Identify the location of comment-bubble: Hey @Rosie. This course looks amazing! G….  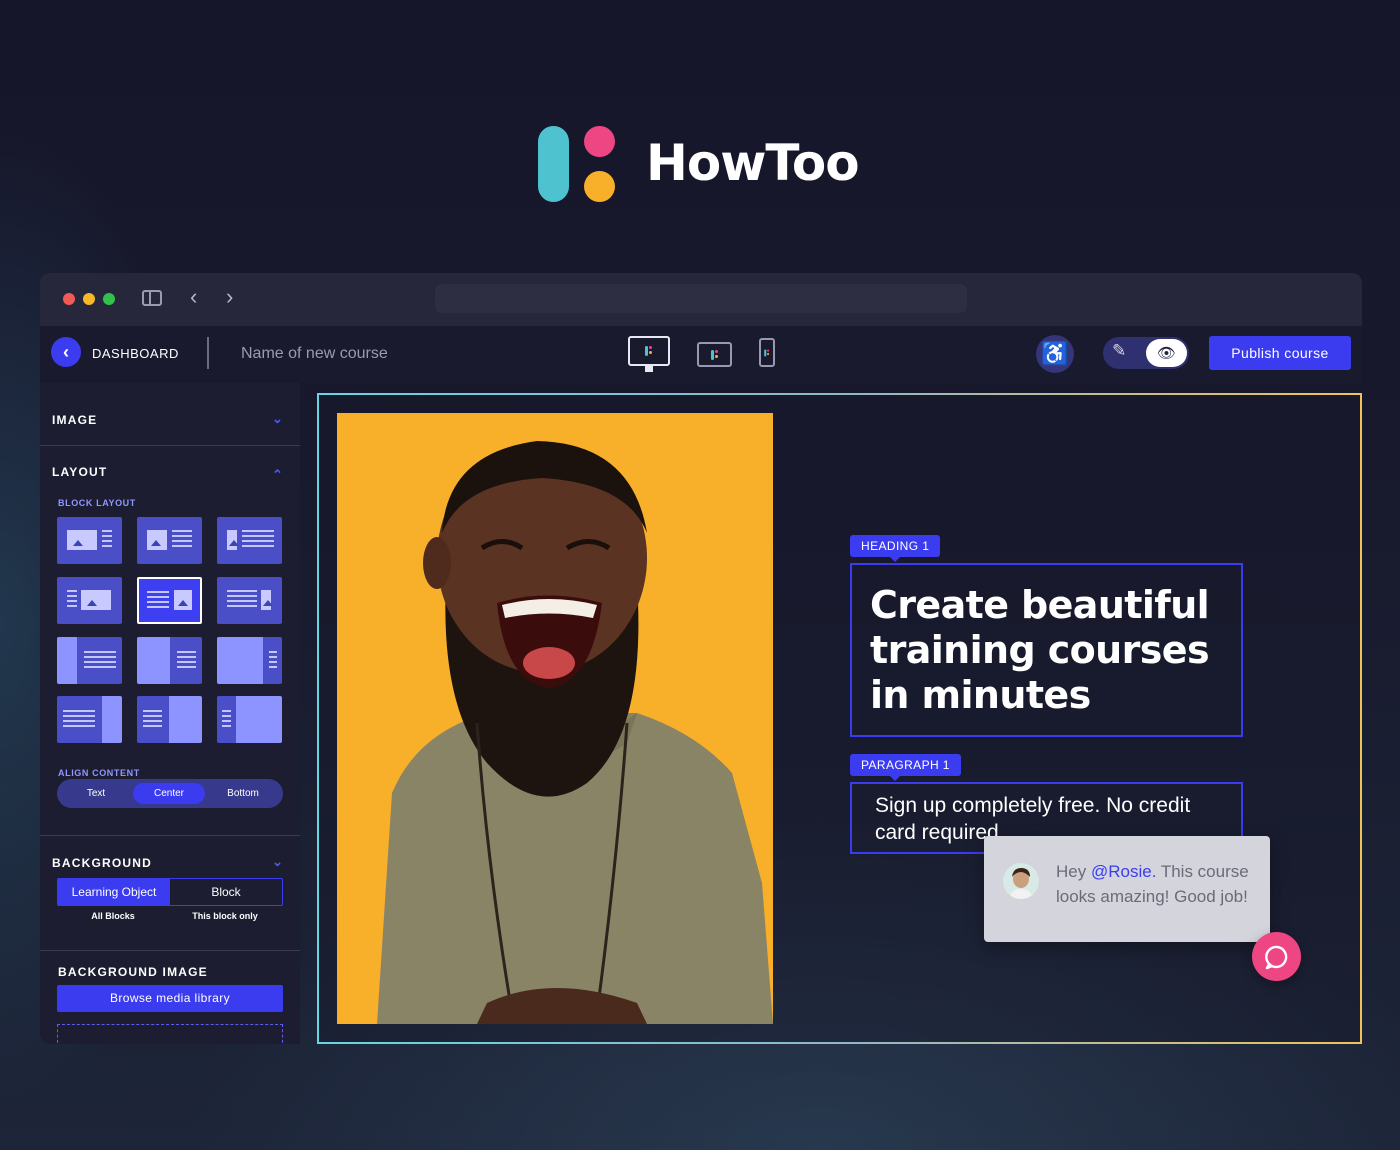
(1127, 889).